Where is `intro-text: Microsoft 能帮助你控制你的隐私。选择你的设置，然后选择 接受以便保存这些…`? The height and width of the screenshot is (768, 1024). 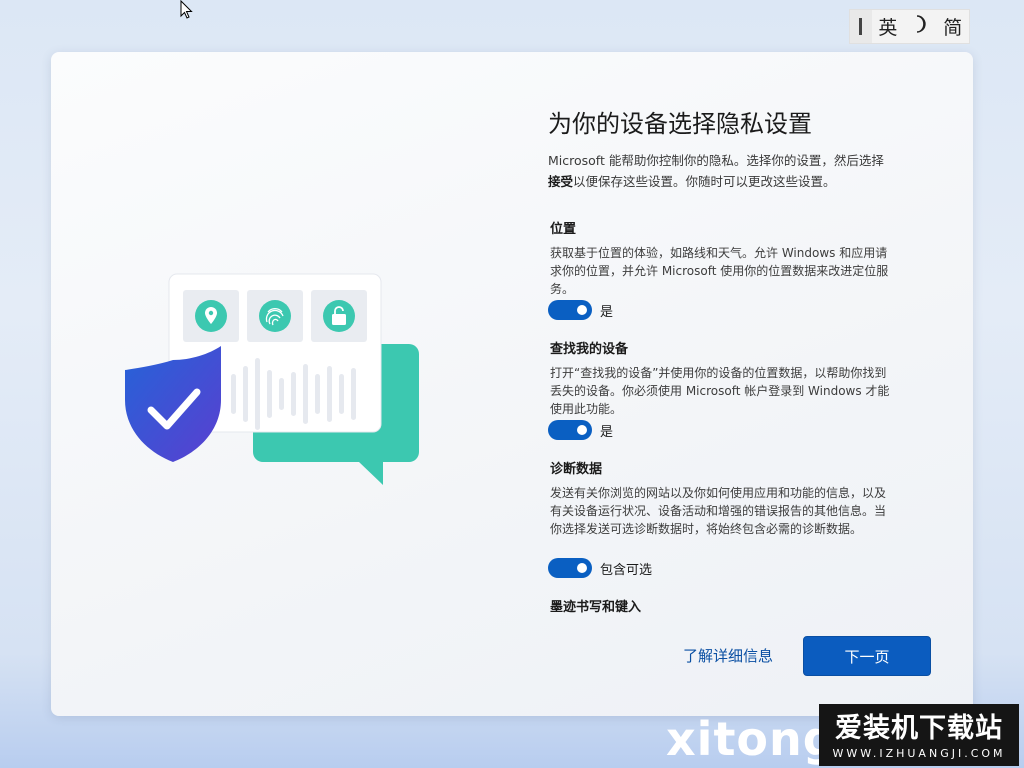
intro-text: Microsoft 能帮助你控制你的隐私。选择你的设置，然后选择 接受以便保存这些… is located at coordinates (716, 171).